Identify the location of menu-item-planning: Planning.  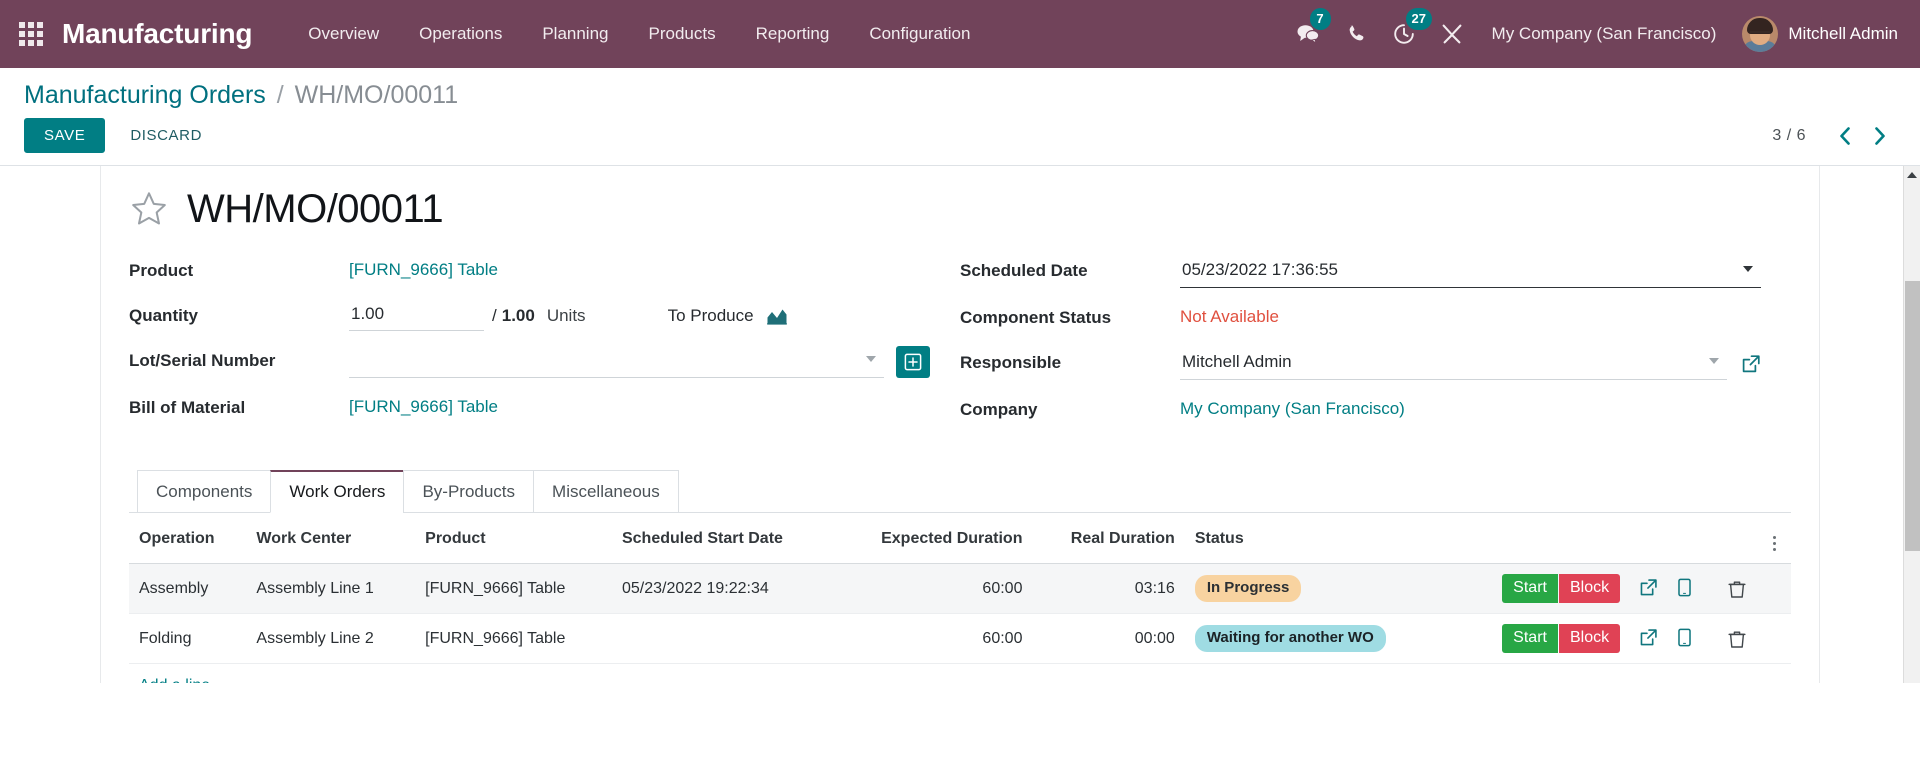
(575, 34).